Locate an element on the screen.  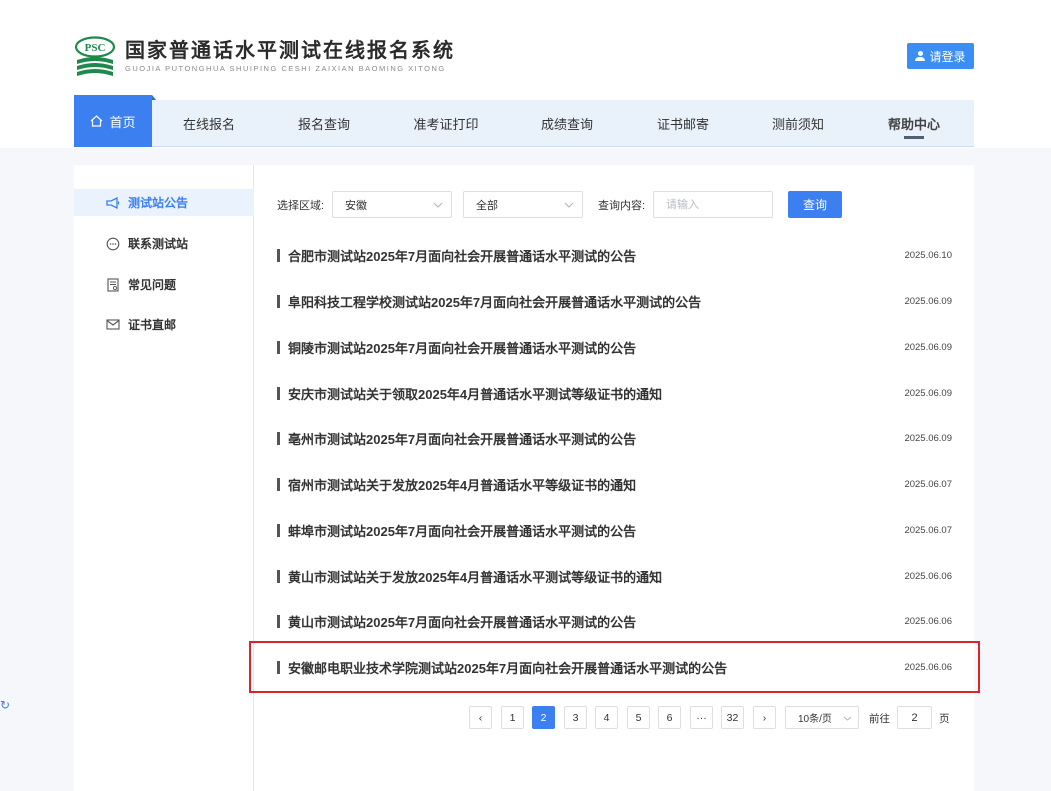
nav-item-admission-ticket: 准考证打印 is located at coordinates (446, 123).